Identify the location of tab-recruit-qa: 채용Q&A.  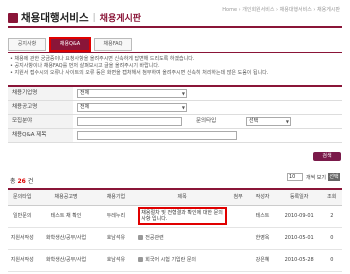
(70, 44).